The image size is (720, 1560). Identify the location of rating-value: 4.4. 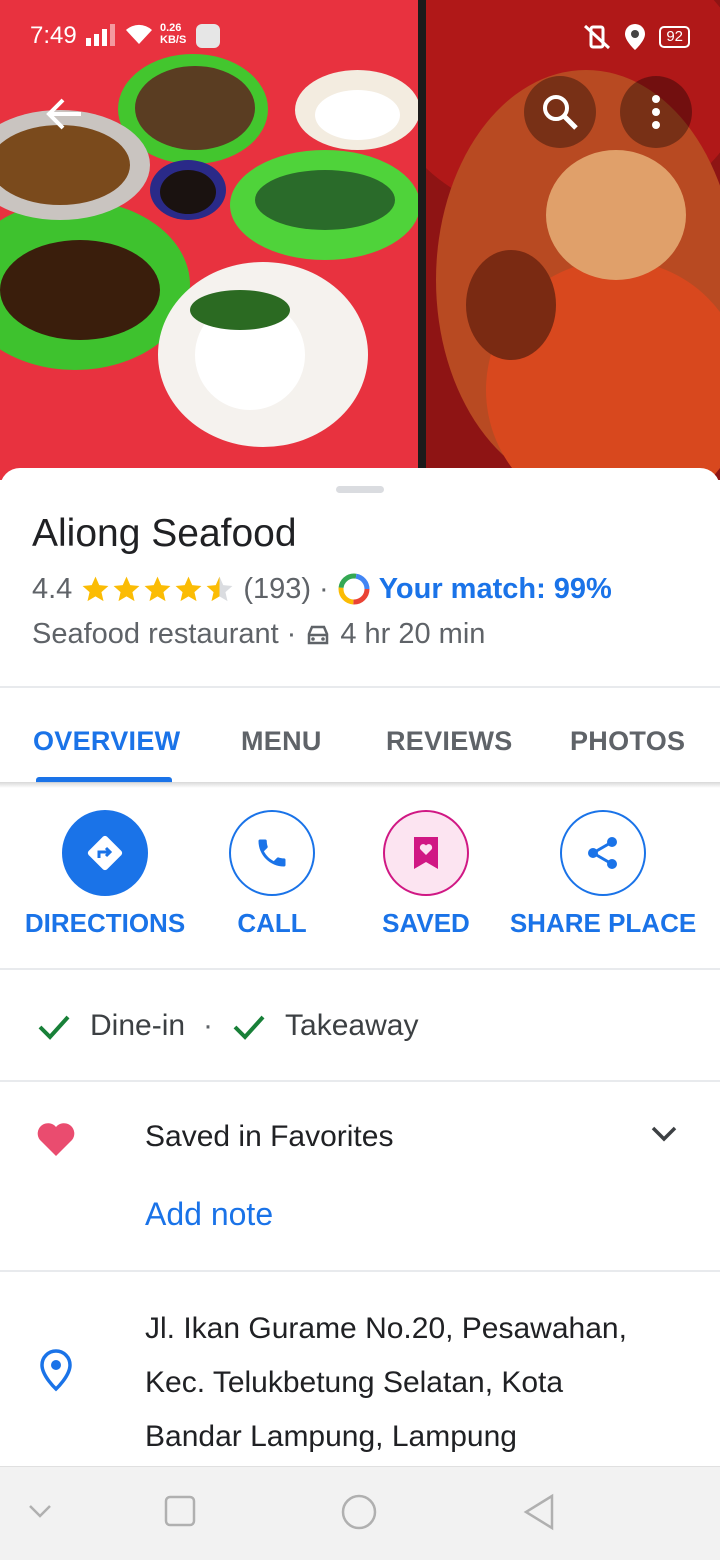
(52, 588).